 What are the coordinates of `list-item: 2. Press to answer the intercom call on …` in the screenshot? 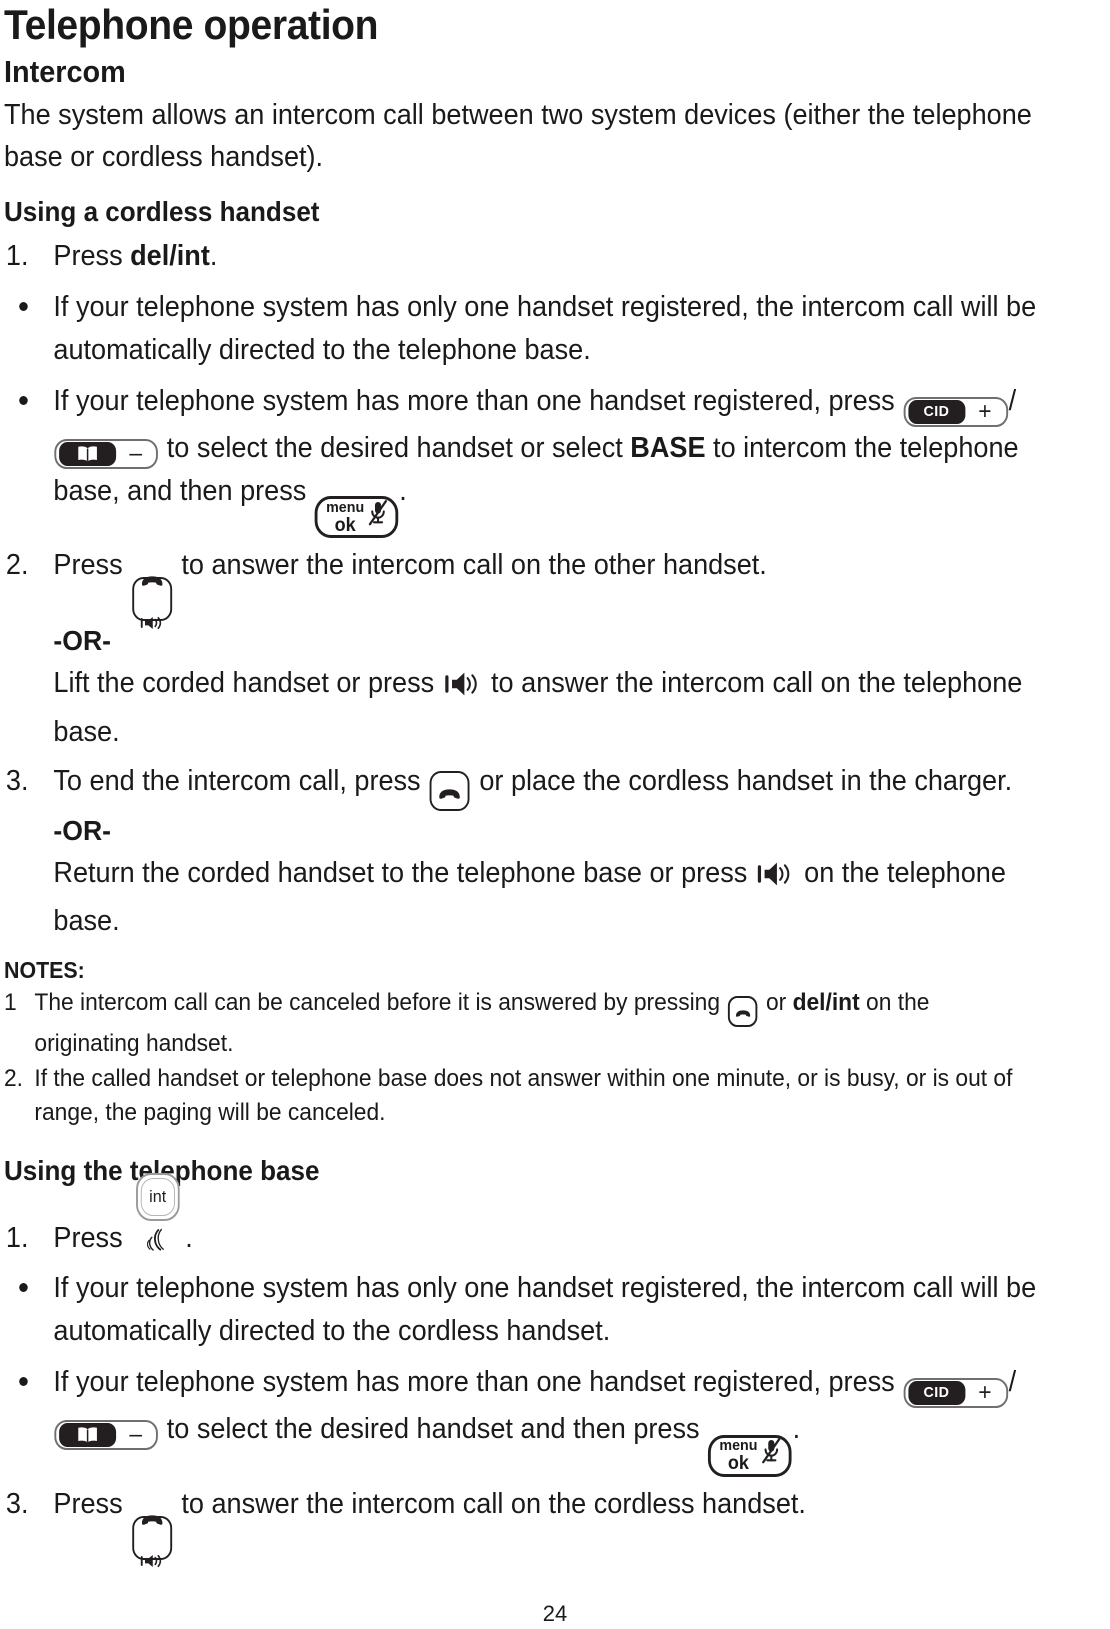 It's located at (522, 648).